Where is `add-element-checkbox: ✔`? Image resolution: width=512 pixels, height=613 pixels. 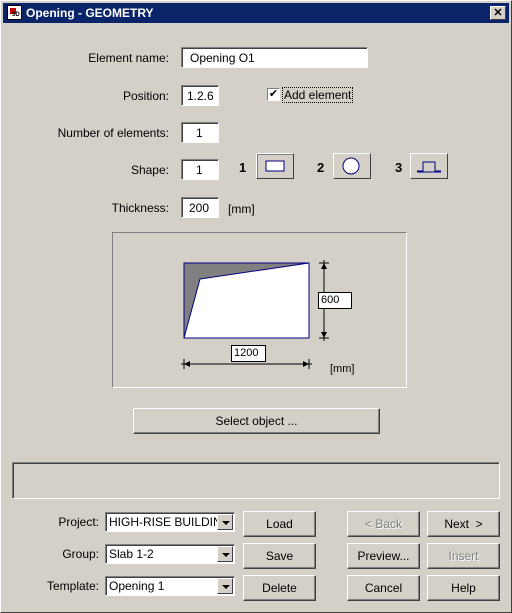
add-element-checkbox: ✔ is located at coordinates (273, 94).